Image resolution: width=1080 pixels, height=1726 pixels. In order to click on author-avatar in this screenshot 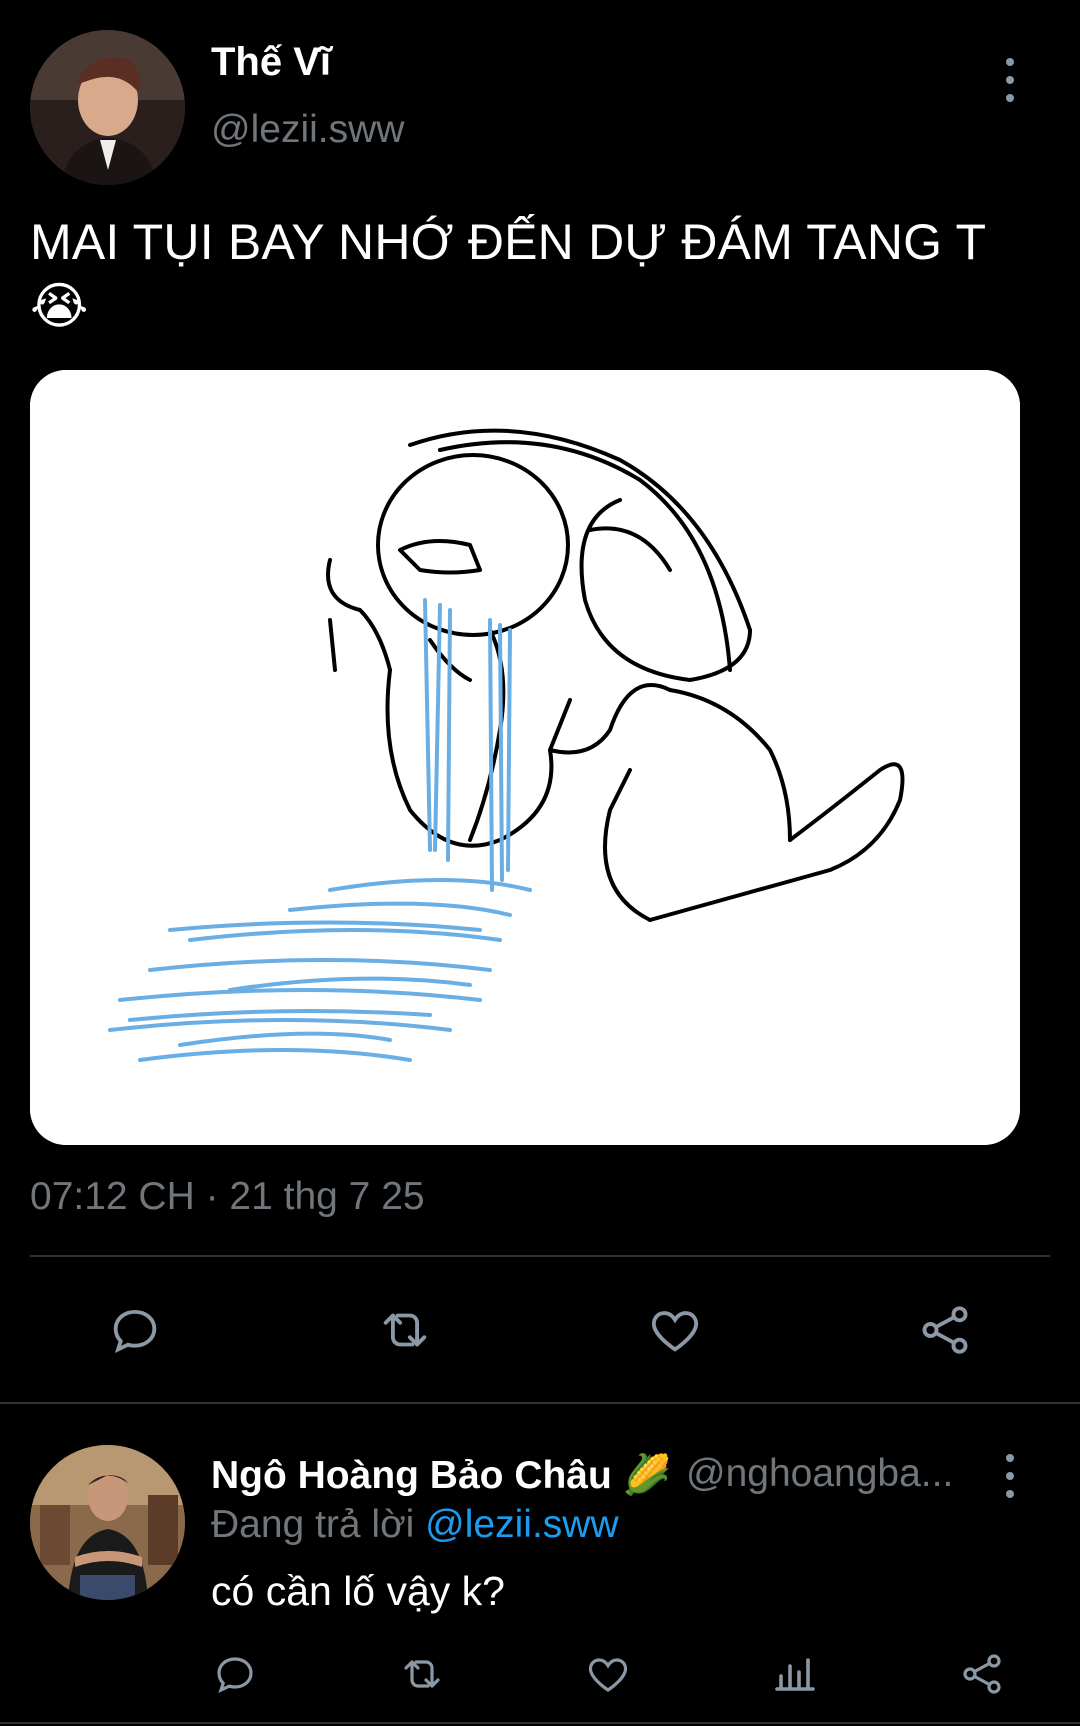, I will do `click(107, 107)`.